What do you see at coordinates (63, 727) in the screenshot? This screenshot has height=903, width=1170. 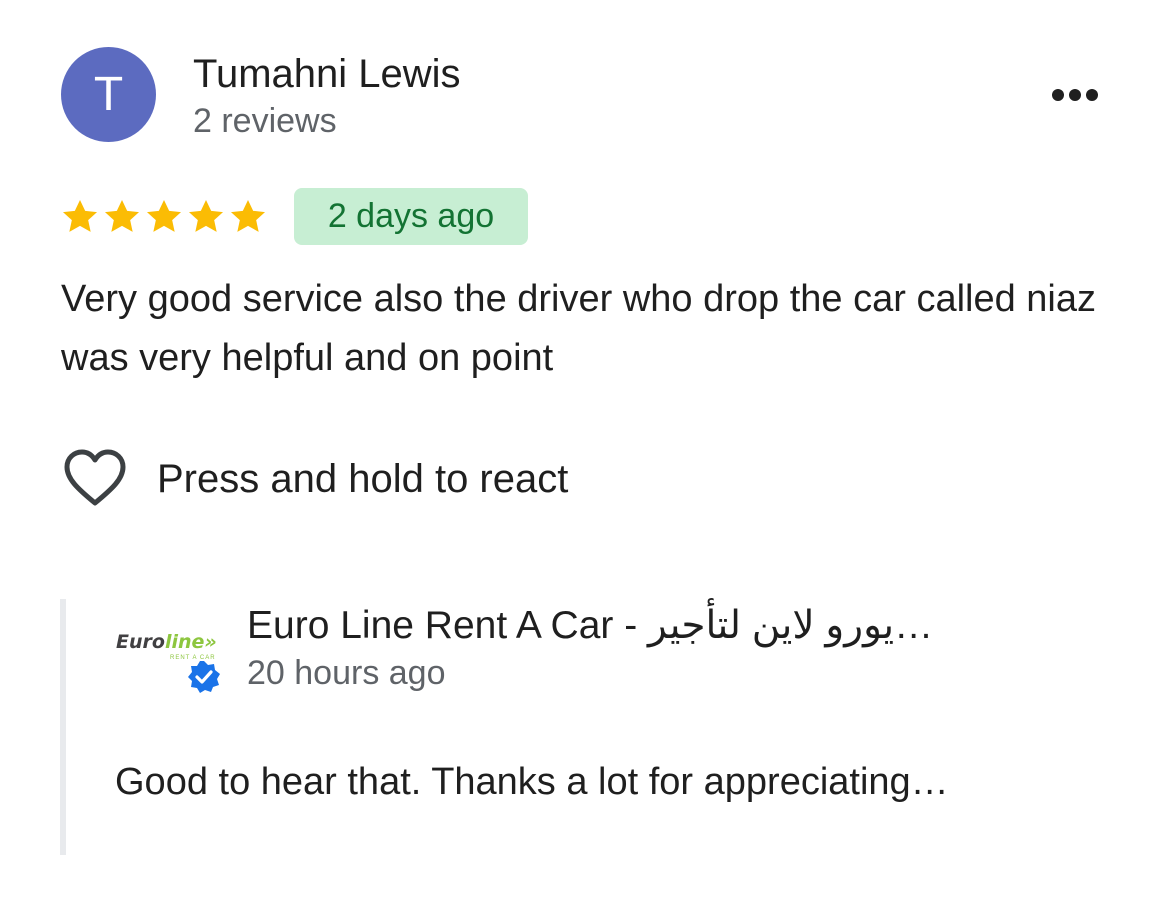 I see `reply-indent-bar` at bounding box center [63, 727].